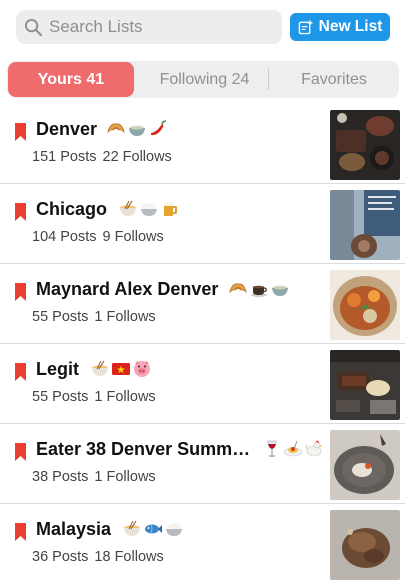 This screenshot has height=587, width=405. I want to click on posts-count: 104 Posts, so click(64, 237).